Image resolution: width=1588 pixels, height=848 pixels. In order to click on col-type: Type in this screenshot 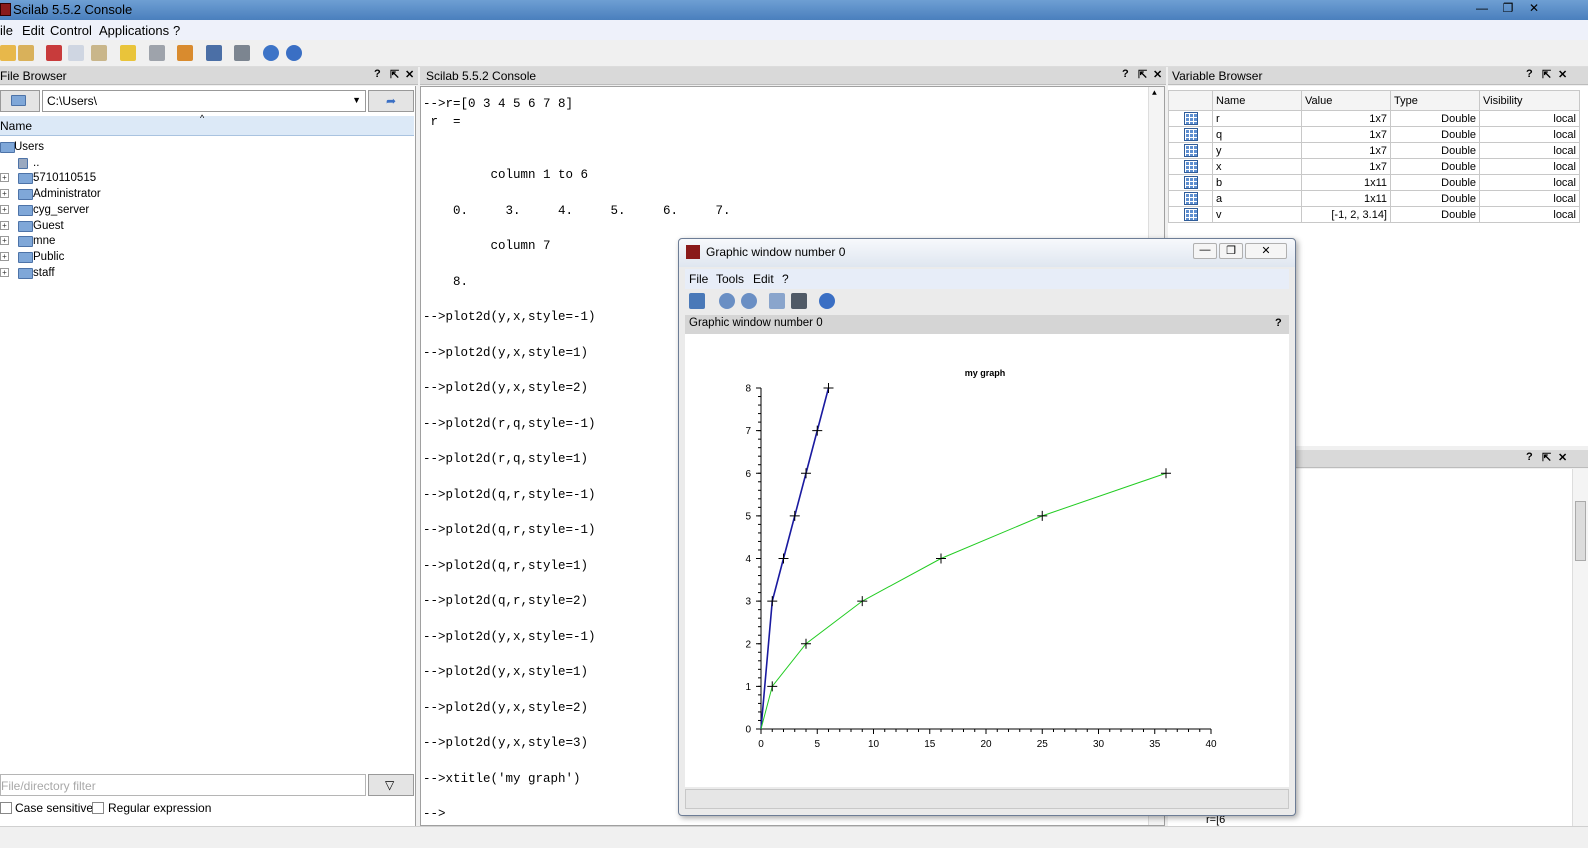, I will do `click(1435, 100)`.